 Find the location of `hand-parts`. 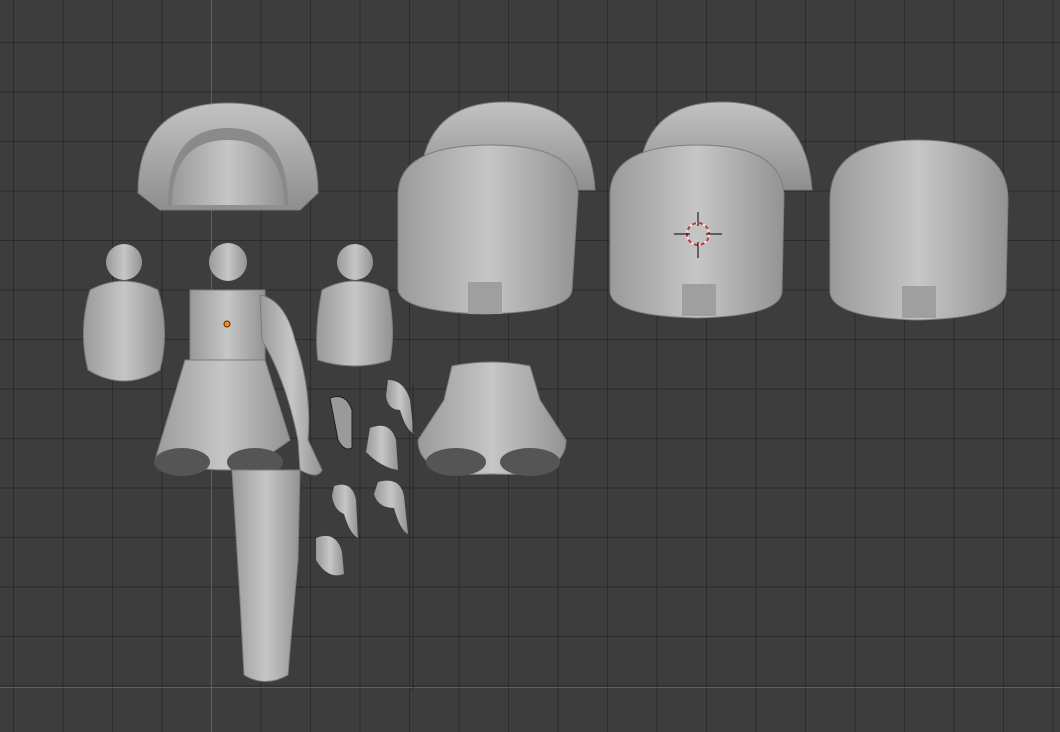

hand-parts is located at coordinates (365, 478).